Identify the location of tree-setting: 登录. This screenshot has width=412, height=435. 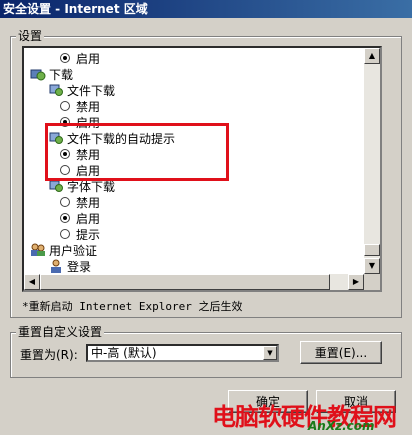
(69, 266).